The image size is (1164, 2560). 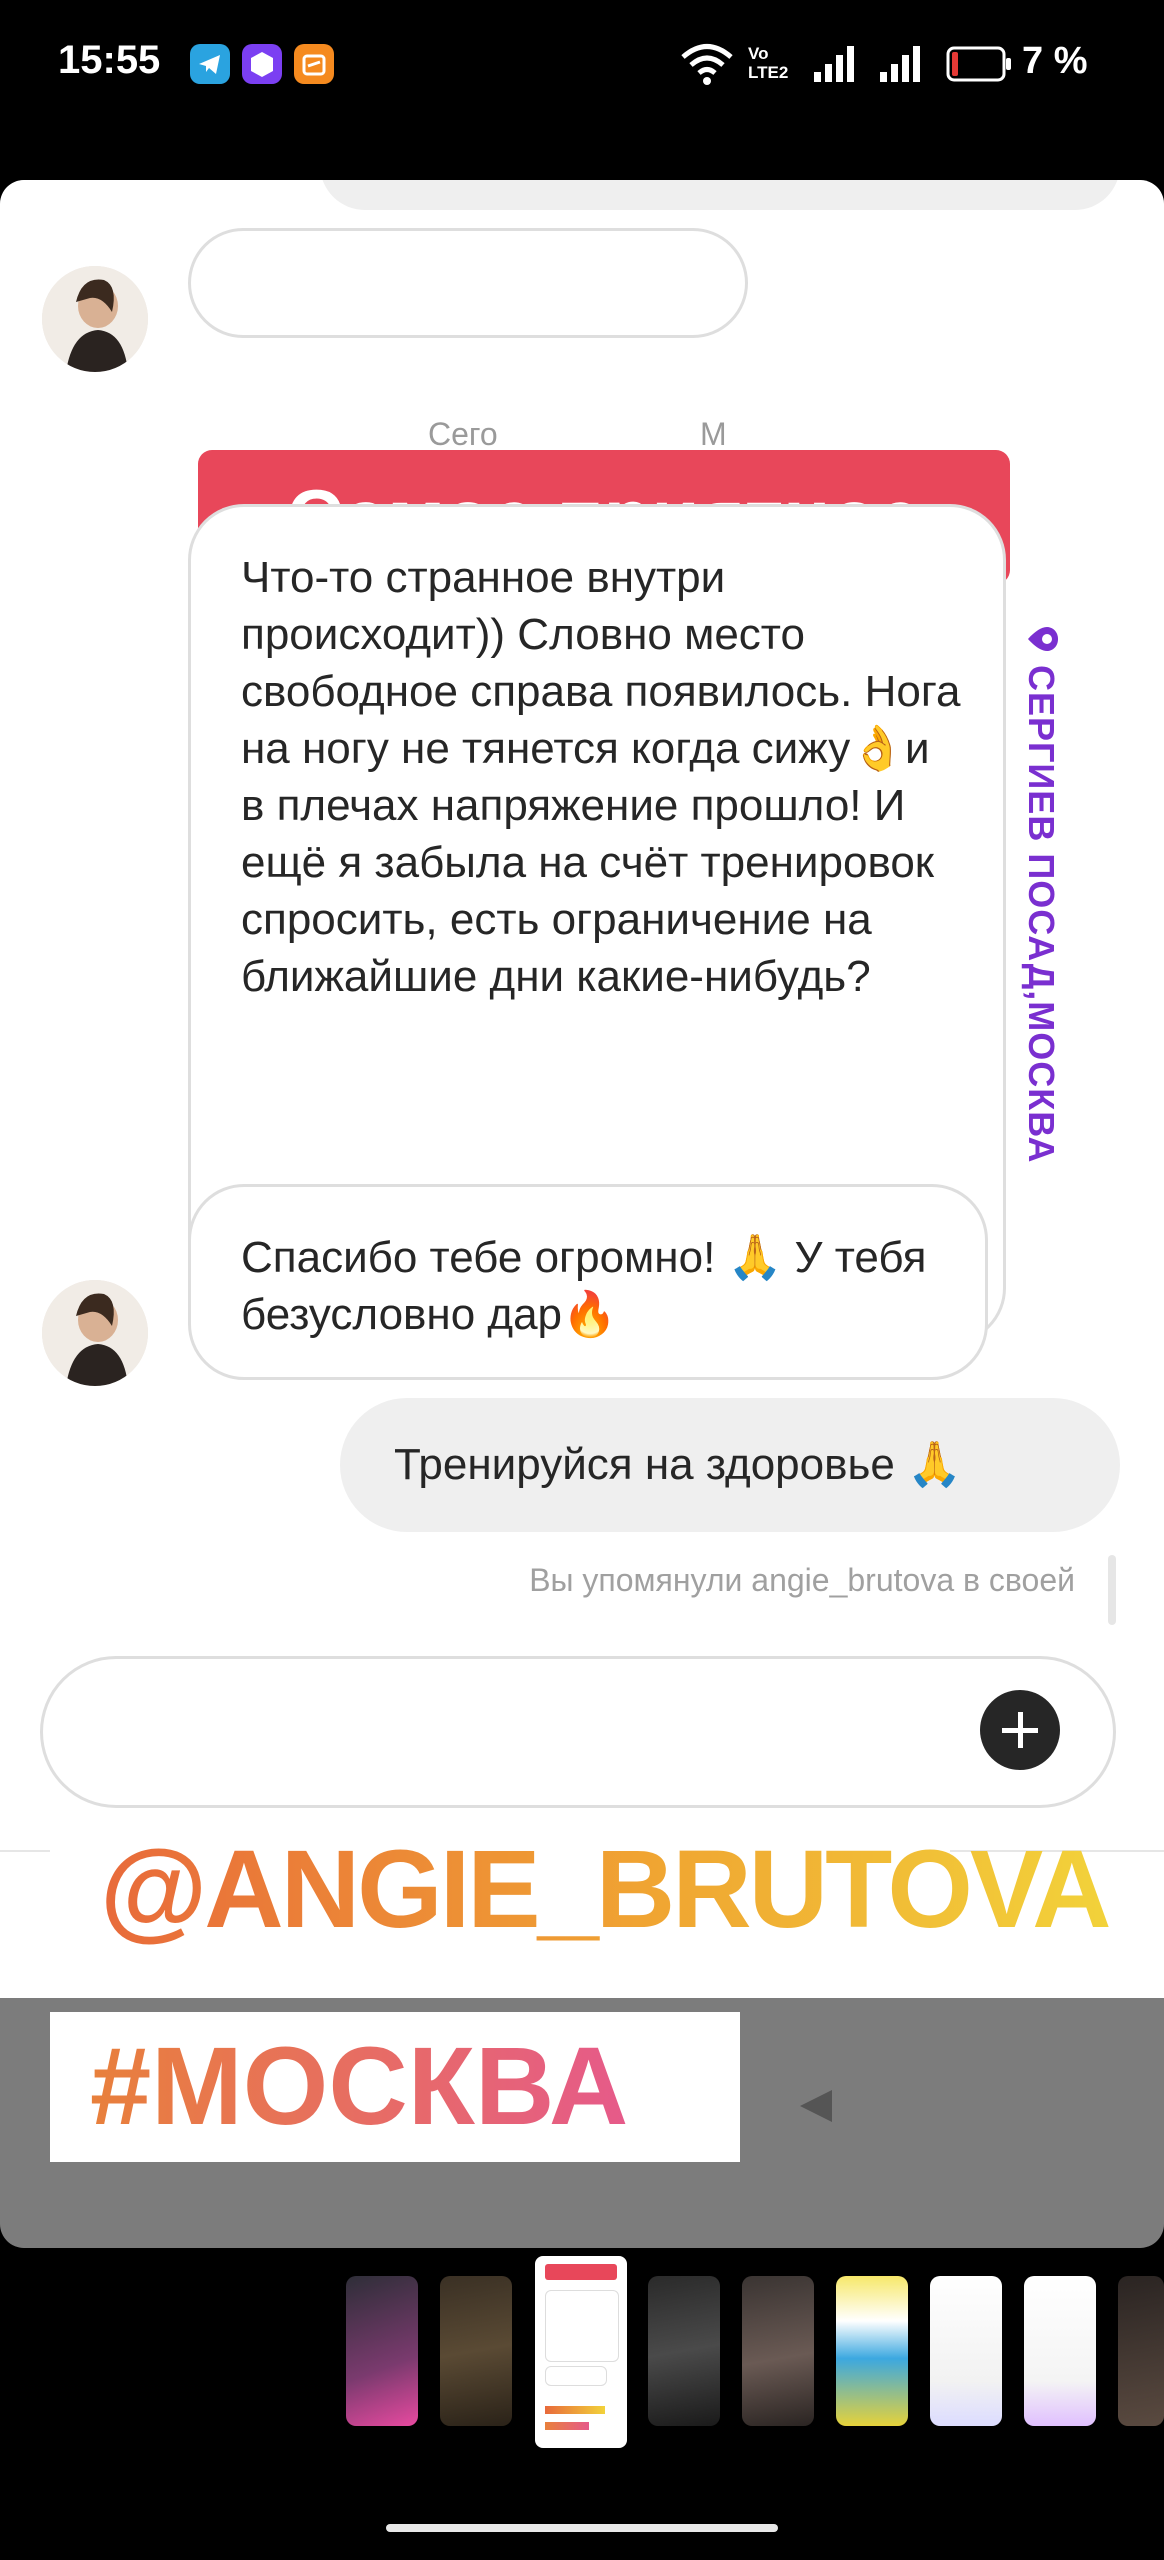 What do you see at coordinates (575, 2410) in the screenshot?
I see `thumb-mention` at bounding box center [575, 2410].